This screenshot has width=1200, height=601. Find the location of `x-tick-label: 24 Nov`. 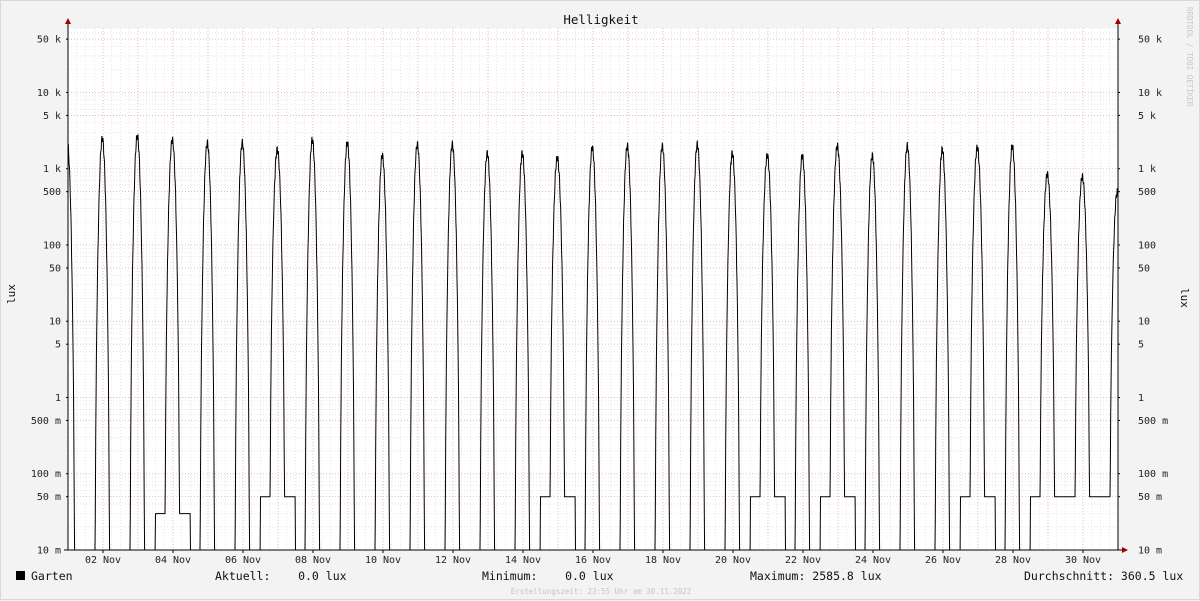

x-tick-label: 24 Nov is located at coordinates (873, 560).